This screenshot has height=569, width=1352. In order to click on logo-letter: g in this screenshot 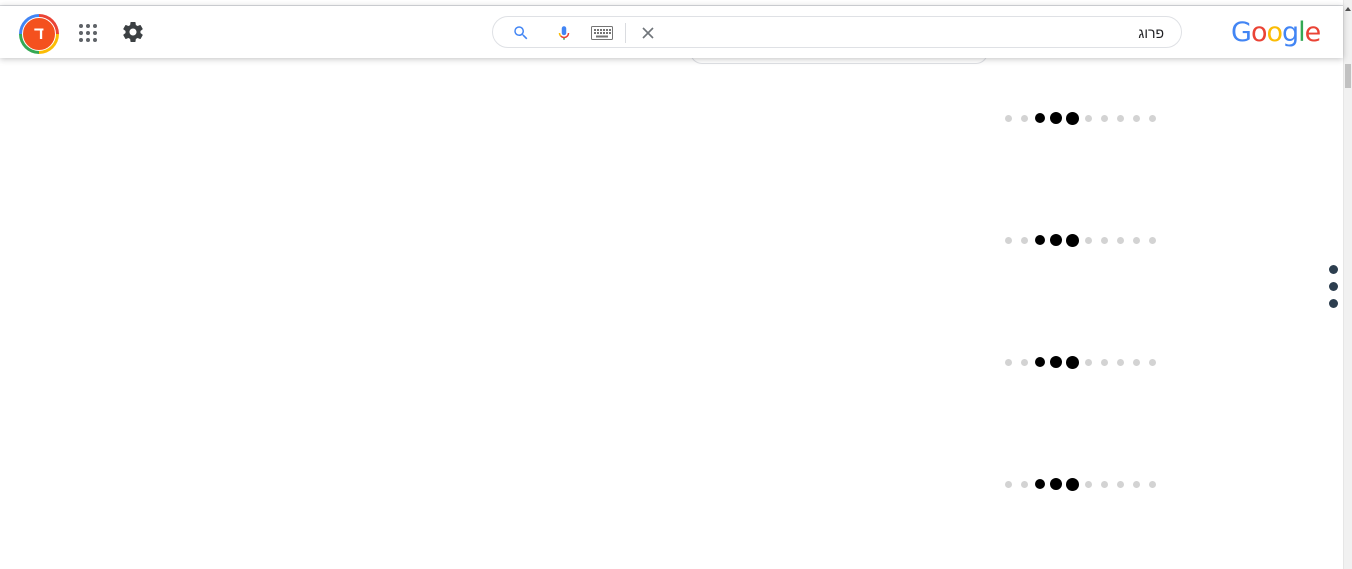, I will do `click(1290, 32)`.